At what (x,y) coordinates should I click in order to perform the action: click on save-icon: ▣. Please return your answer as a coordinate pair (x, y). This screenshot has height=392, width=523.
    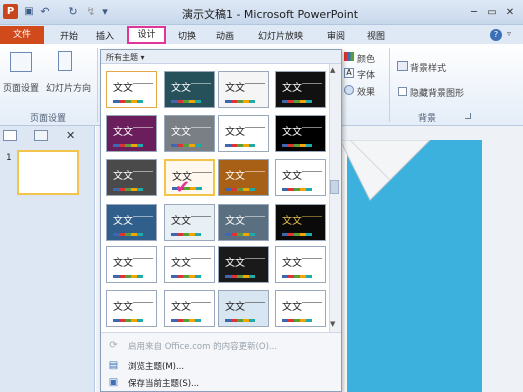
    Looking at the image, I should click on (29, 12).